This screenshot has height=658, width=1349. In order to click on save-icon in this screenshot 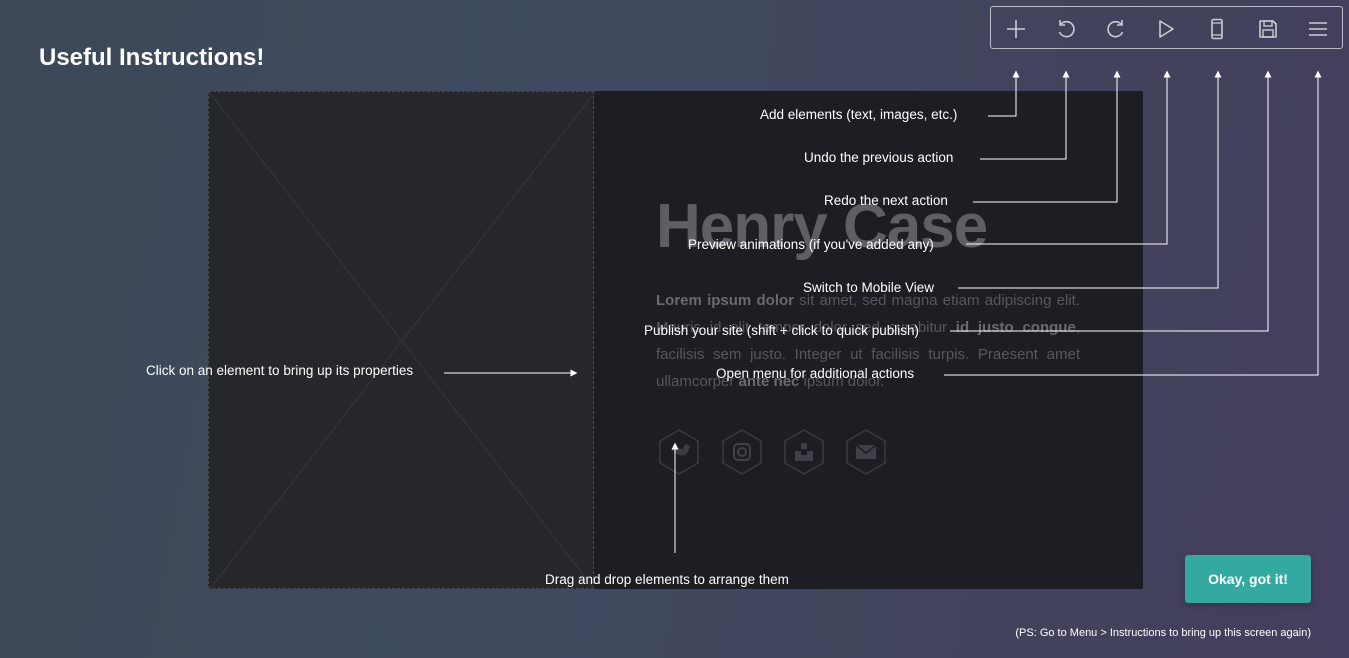, I will do `click(1268, 28)`.